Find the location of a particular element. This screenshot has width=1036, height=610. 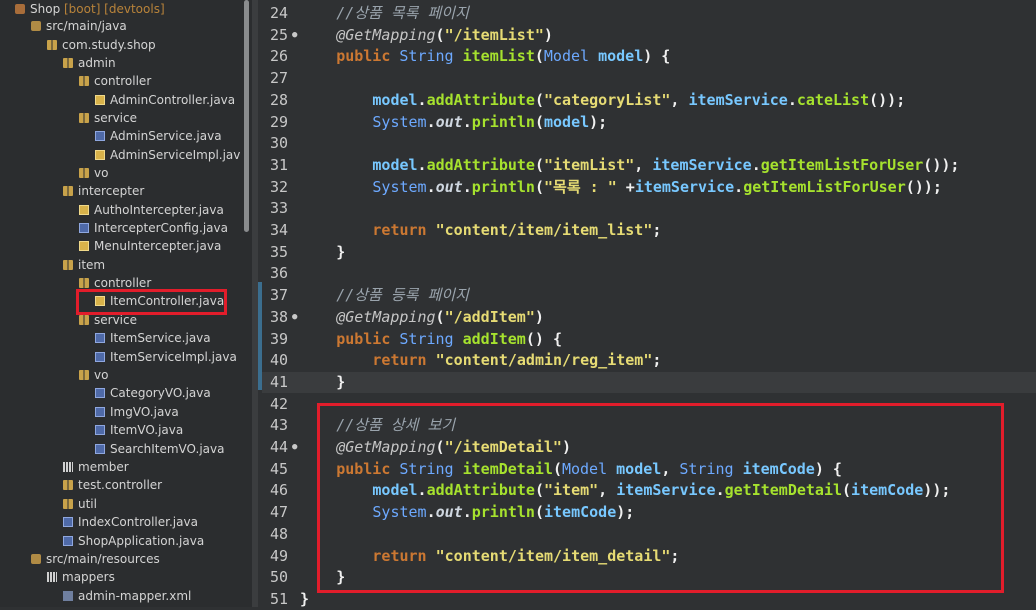

code-line: 36 is located at coordinates (649, 273).